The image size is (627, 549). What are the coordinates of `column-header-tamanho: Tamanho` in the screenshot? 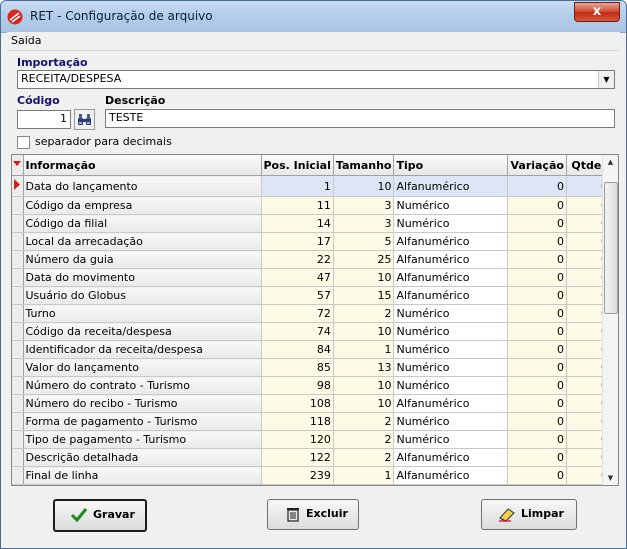 It's located at (364, 165).